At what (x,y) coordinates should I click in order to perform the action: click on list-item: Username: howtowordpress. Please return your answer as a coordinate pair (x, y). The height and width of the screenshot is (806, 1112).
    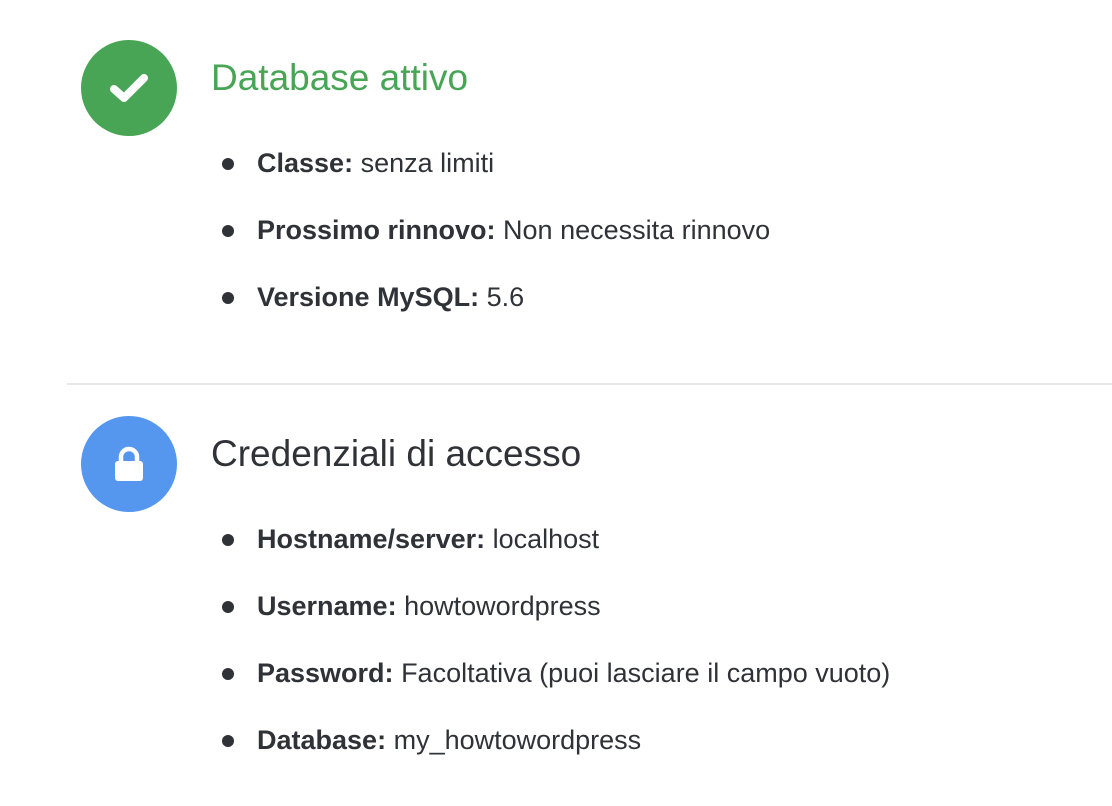
    Looking at the image, I should click on (556, 618).